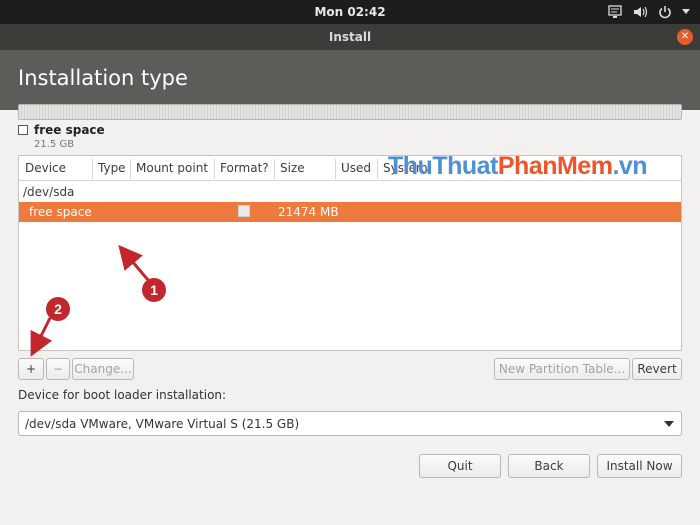  I want to click on window-titlebar: Install ✕, so click(350, 37).